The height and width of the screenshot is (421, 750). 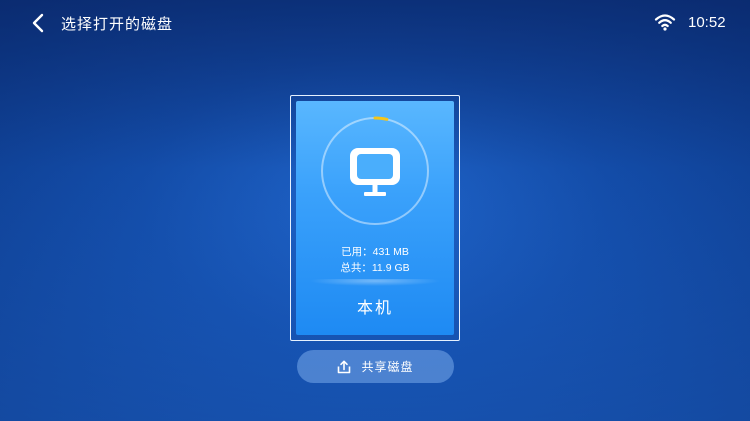 What do you see at coordinates (375, 260) in the screenshot?
I see `disk-stats: 已用：431 MB 总共：11.9 GB` at bounding box center [375, 260].